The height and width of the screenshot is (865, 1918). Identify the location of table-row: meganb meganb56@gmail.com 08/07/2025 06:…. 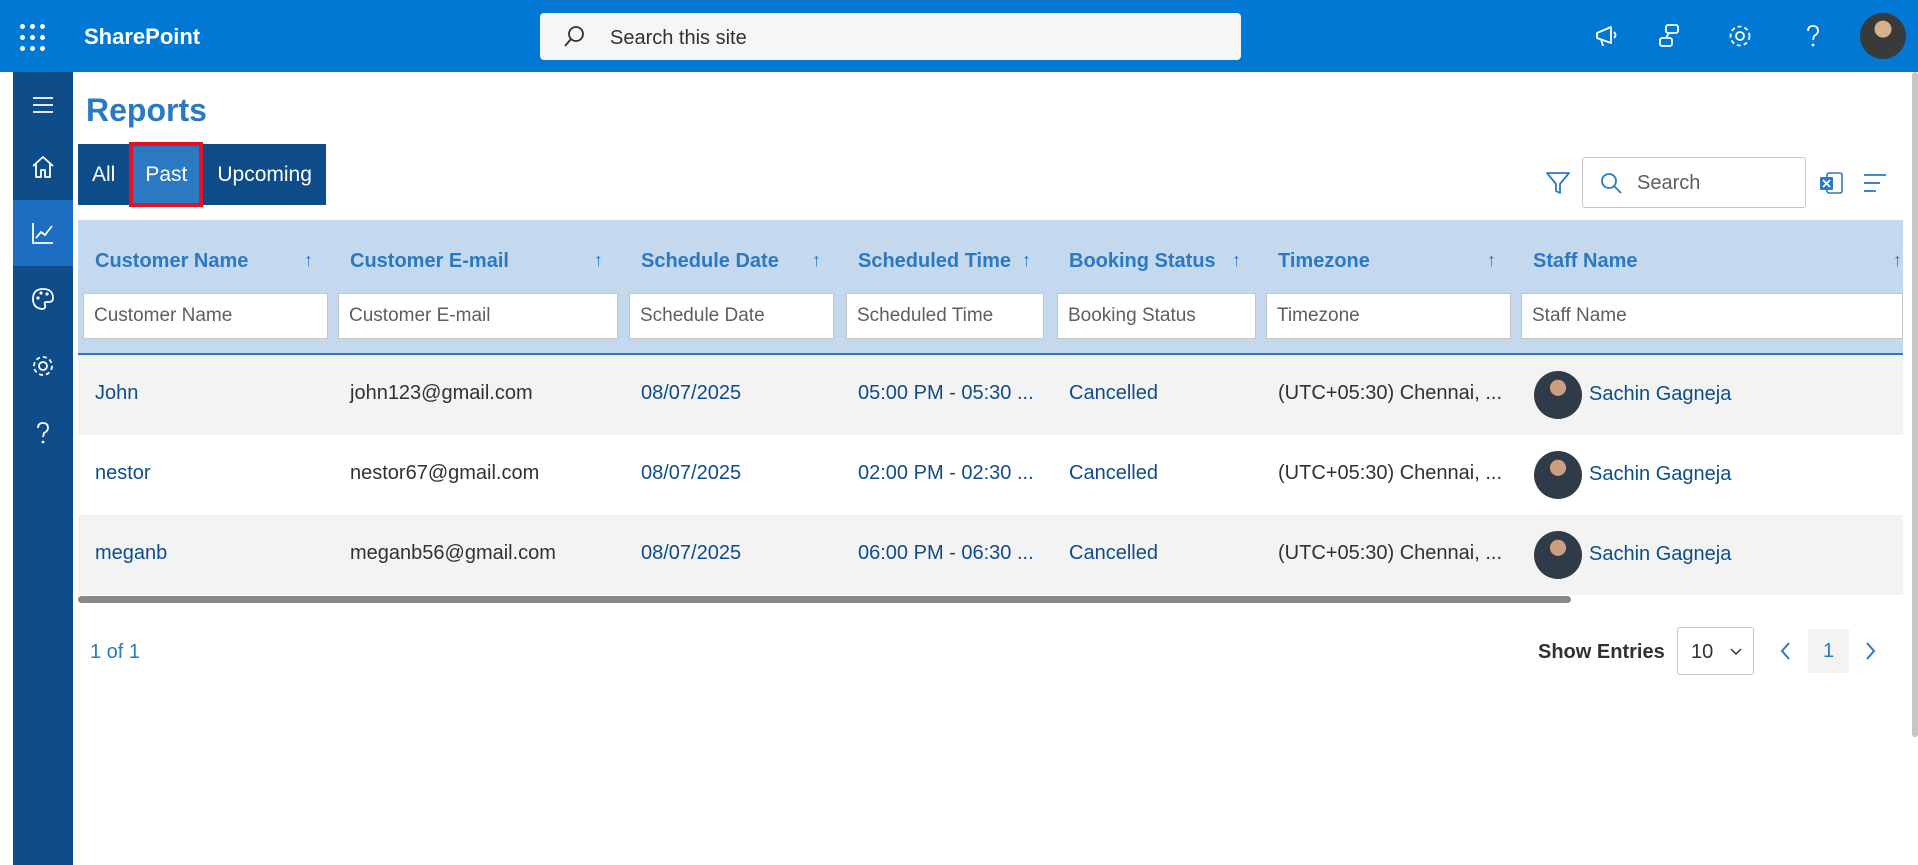
(990, 555).